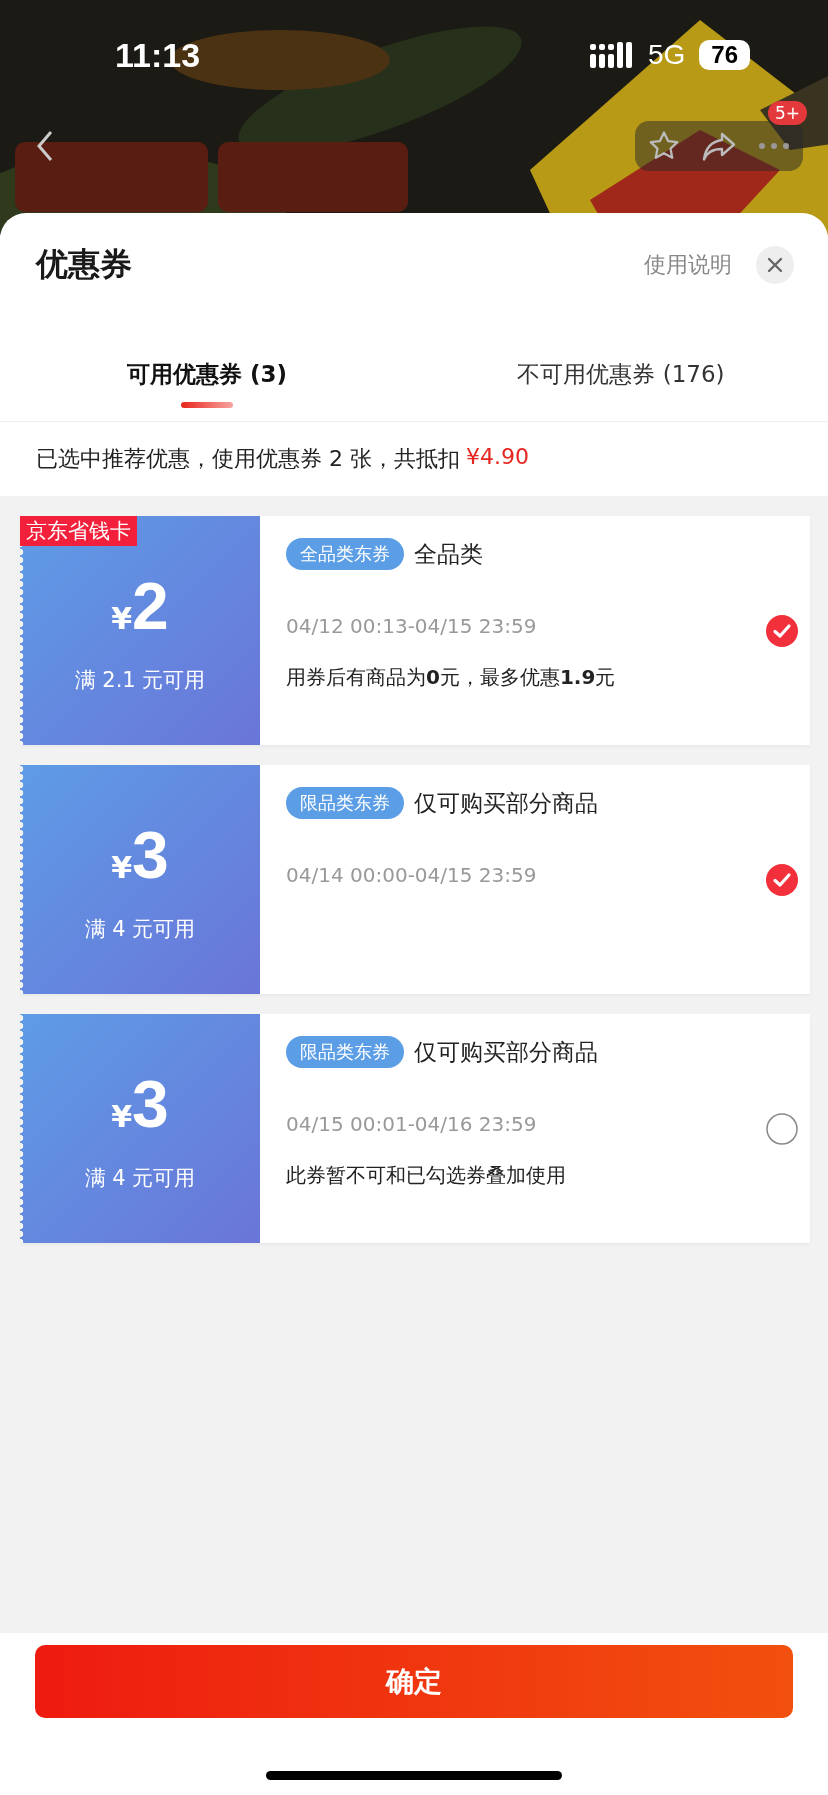 This screenshot has height=1795, width=828. What do you see at coordinates (412, 626) in the screenshot?
I see `validity-period: 04/12 00:13-04/15 23:59` at bounding box center [412, 626].